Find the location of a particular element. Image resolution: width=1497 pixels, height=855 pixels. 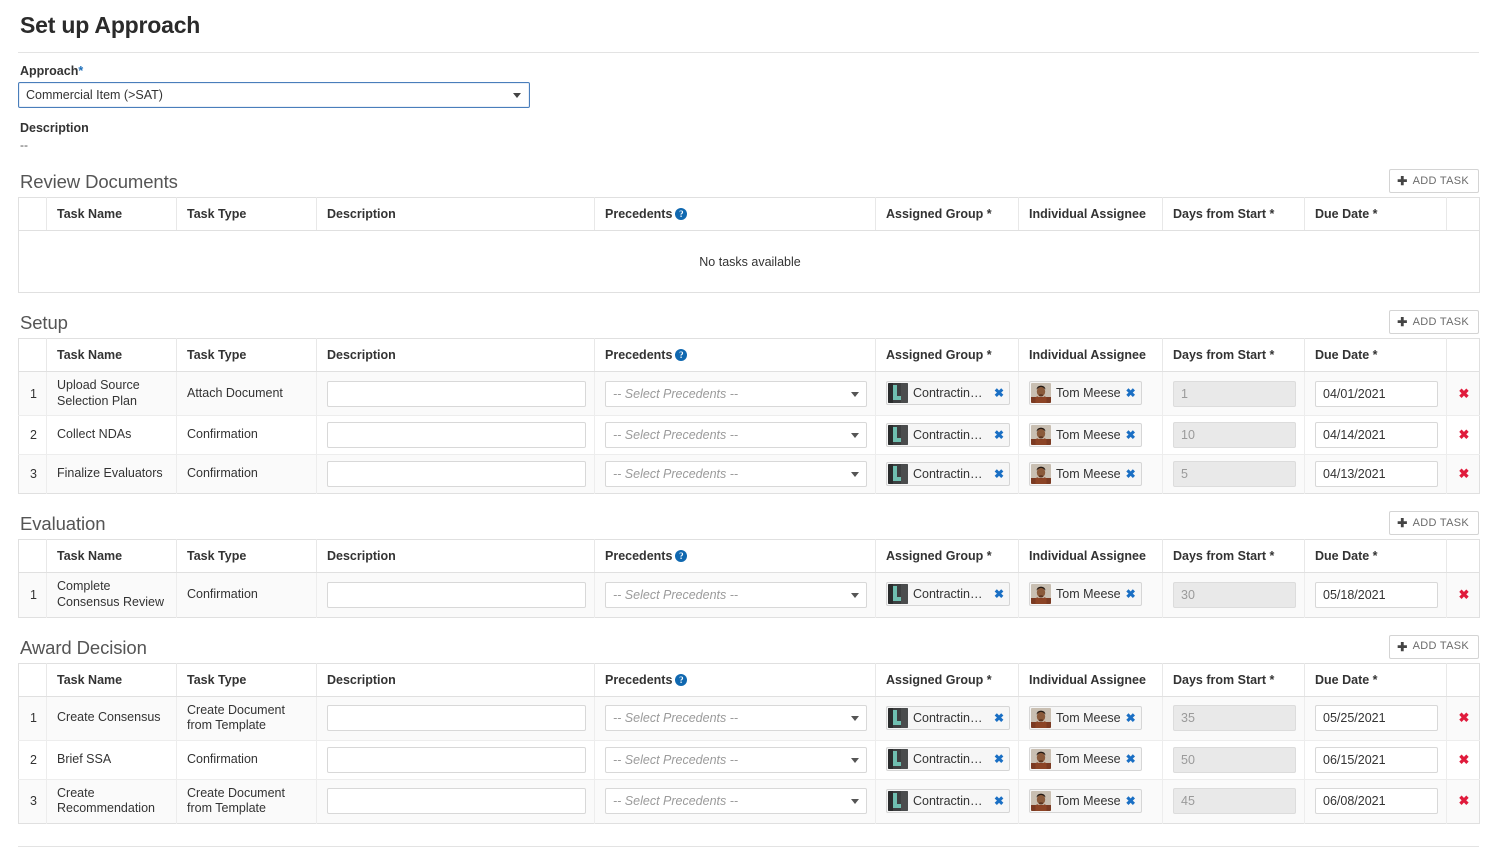

individual-assignee-label: Tom Meese is located at coordinates (1088, 594).